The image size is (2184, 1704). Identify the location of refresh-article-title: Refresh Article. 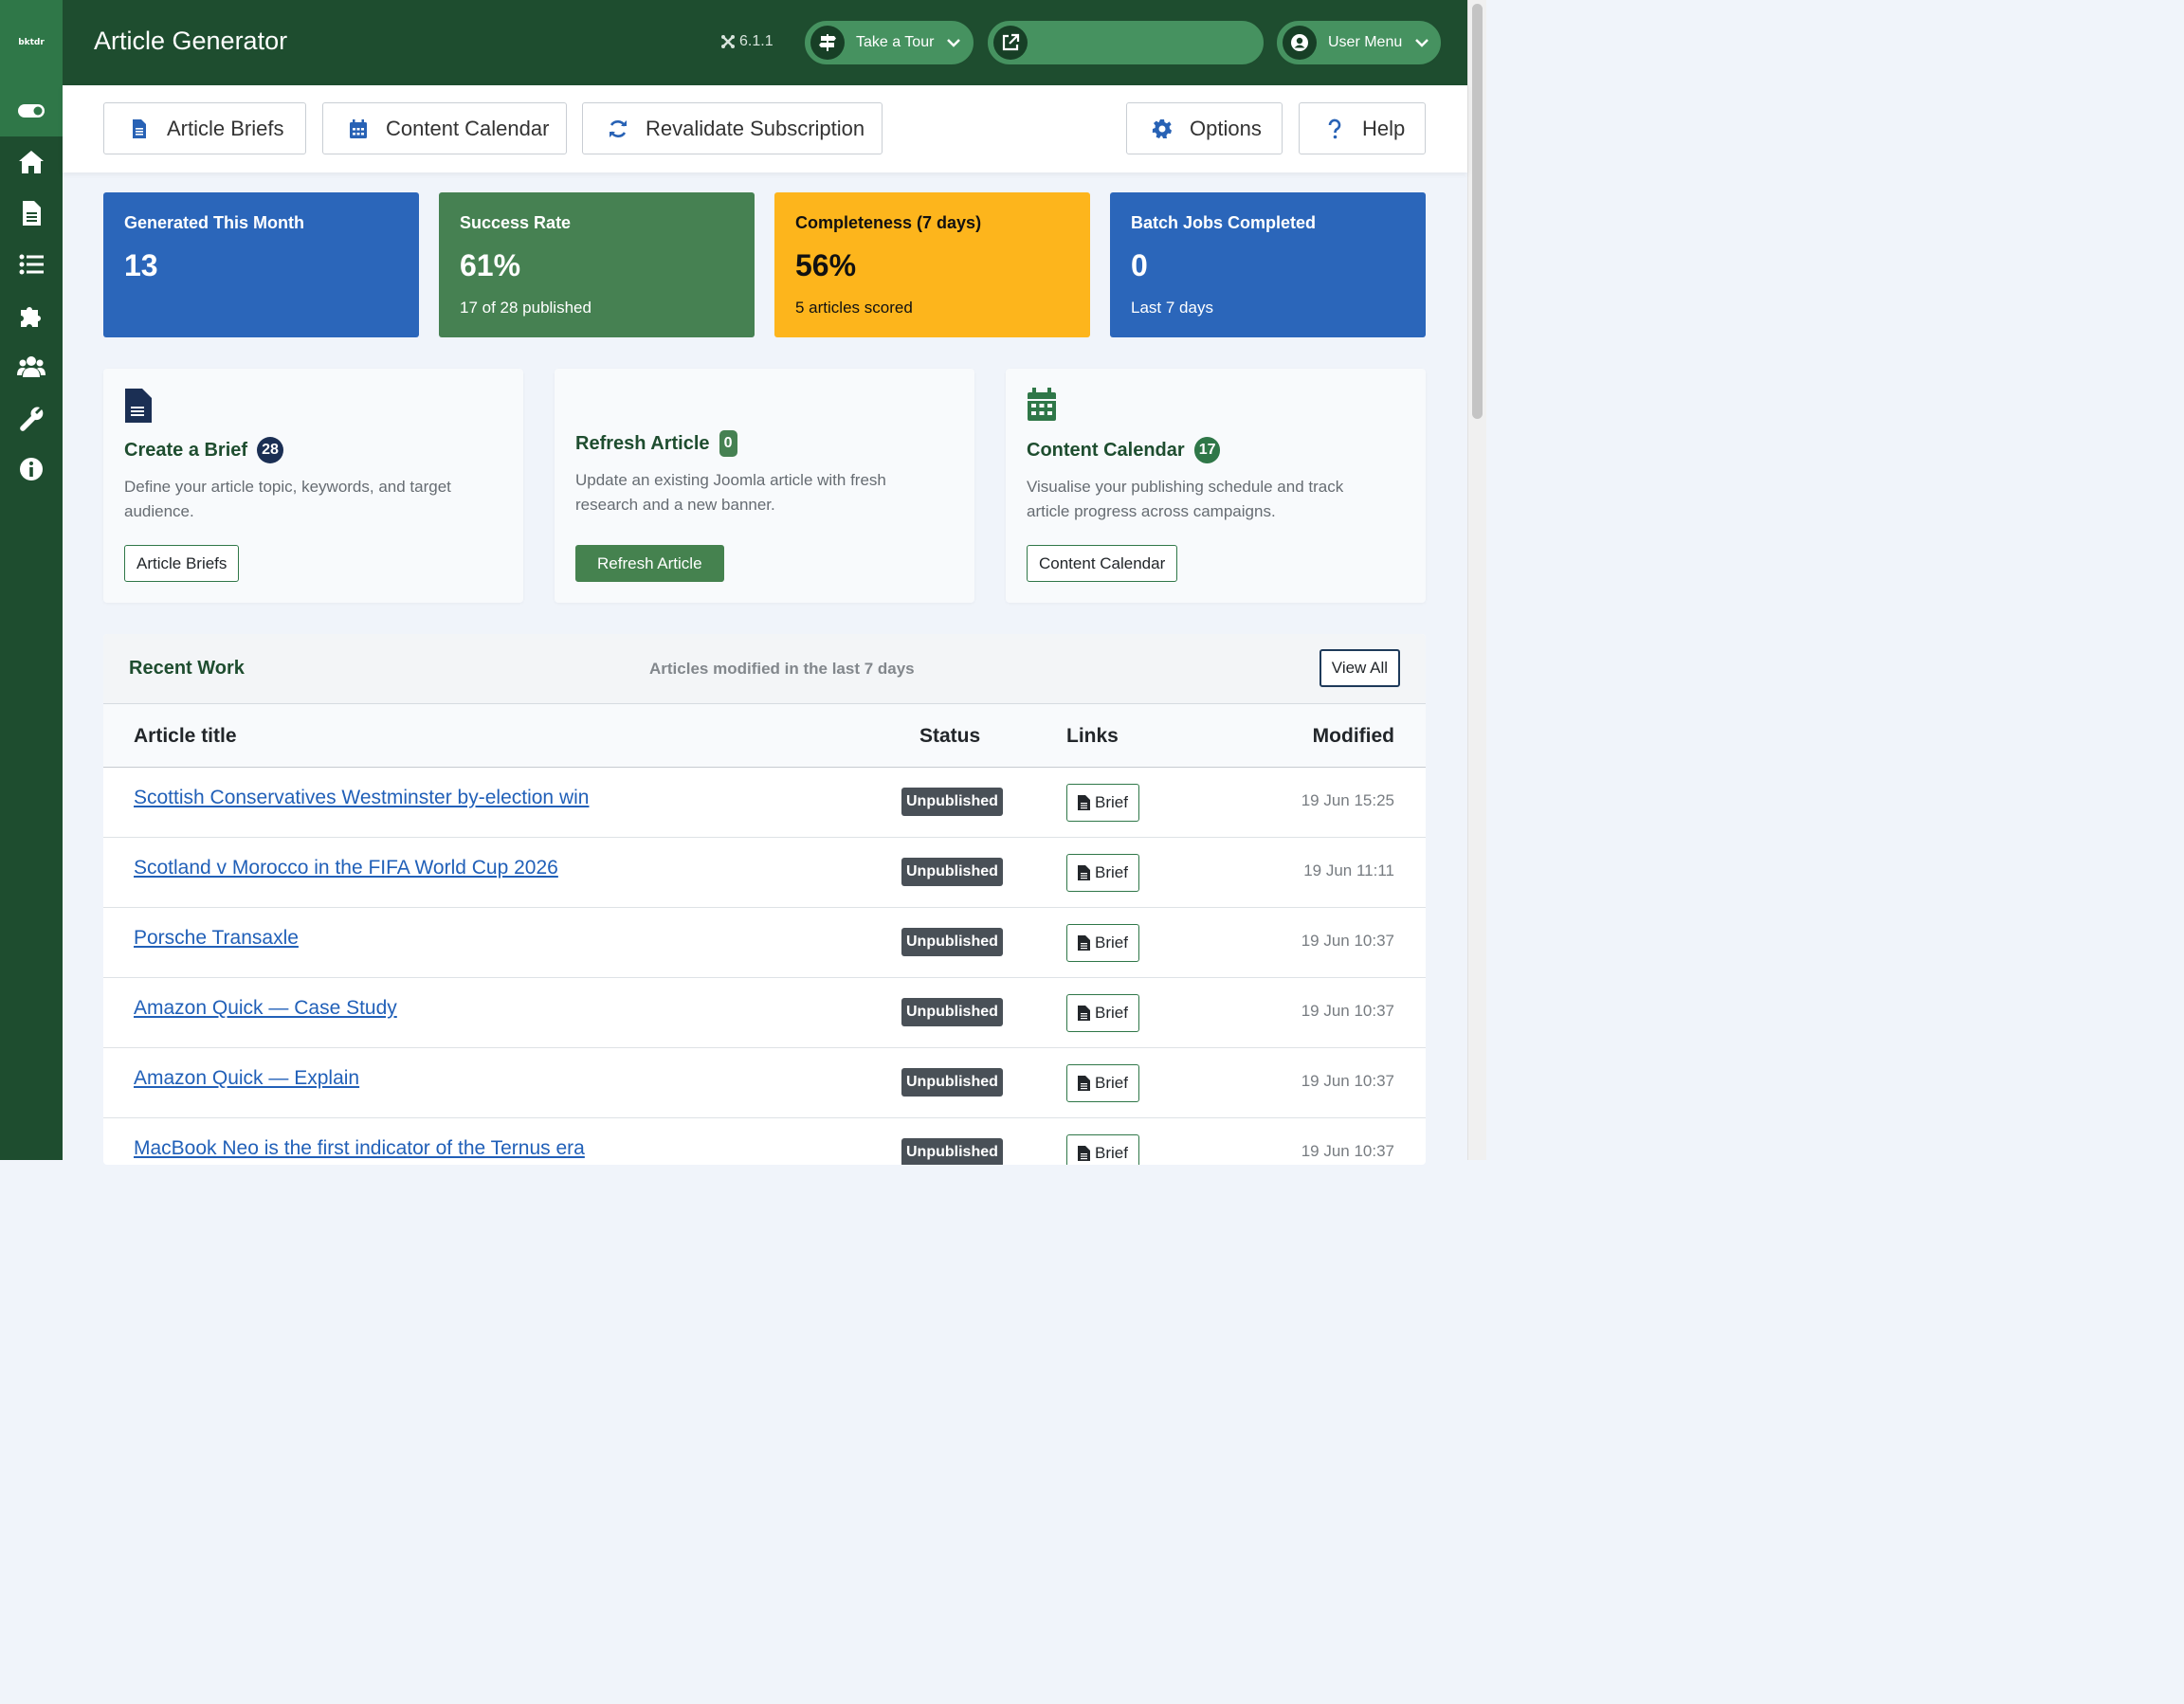
(642, 443).